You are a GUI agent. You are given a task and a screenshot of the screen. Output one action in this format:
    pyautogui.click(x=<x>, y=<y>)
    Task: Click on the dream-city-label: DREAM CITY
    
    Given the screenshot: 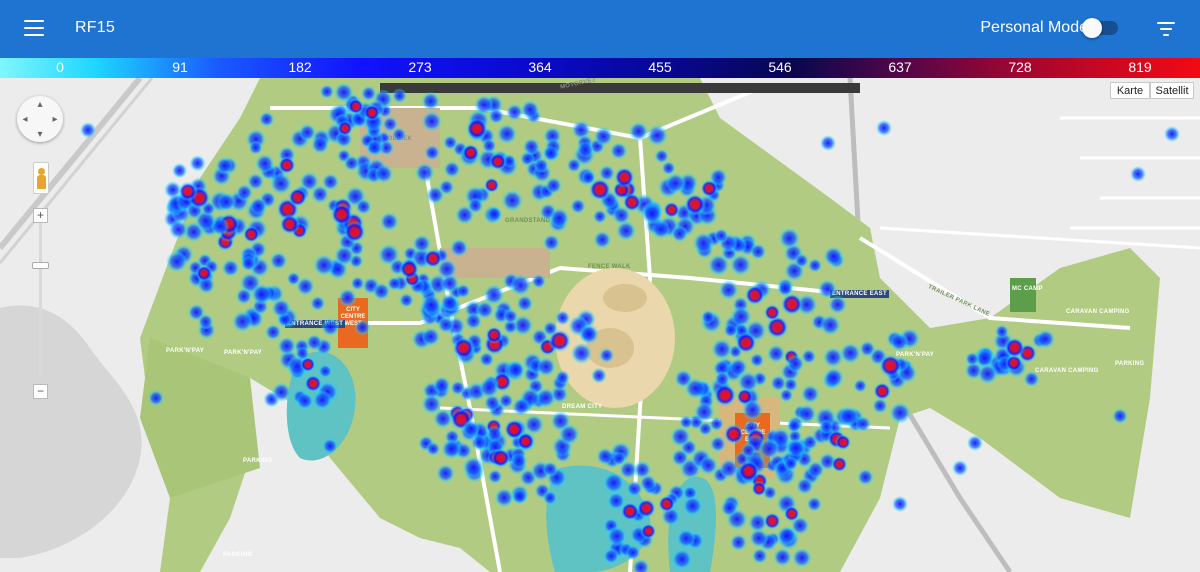 What is the action you would take?
    pyautogui.click(x=582, y=407)
    